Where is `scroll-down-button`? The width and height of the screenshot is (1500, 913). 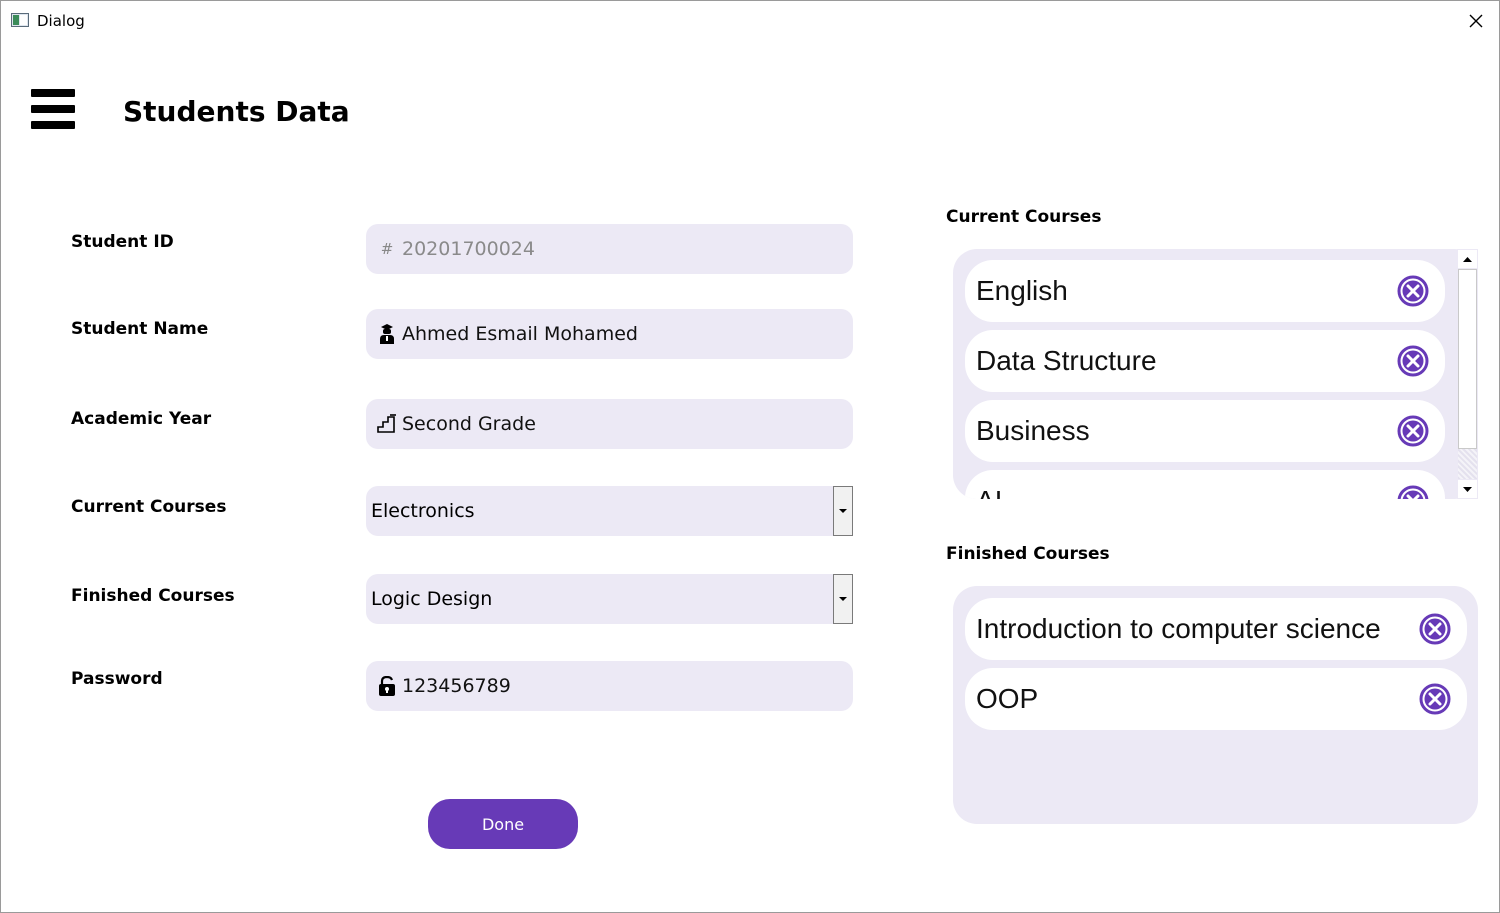
scroll-down-button is located at coordinates (1467, 489).